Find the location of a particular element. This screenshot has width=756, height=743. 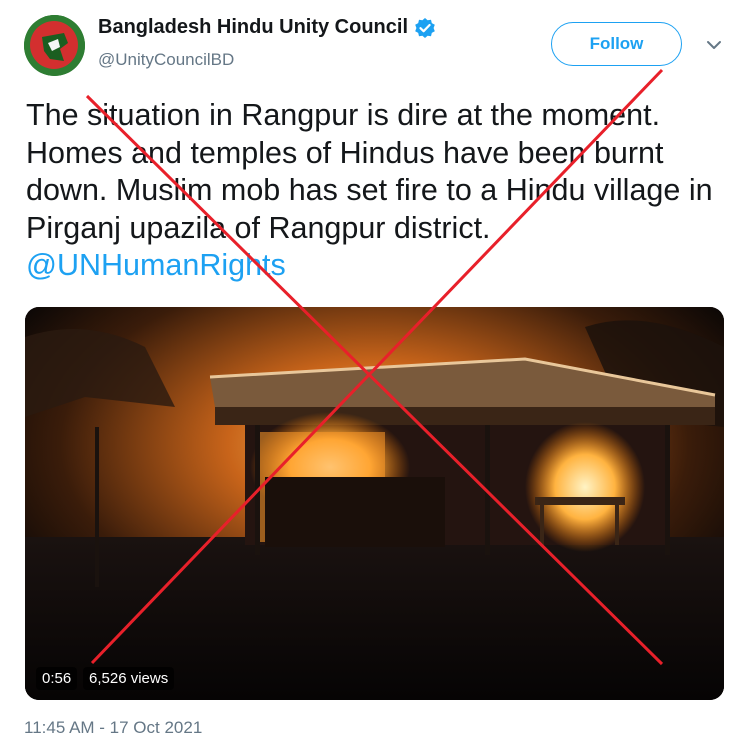

account-name-row: Bangladesh Hindu Unity Council is located at coordinates (267, 27).